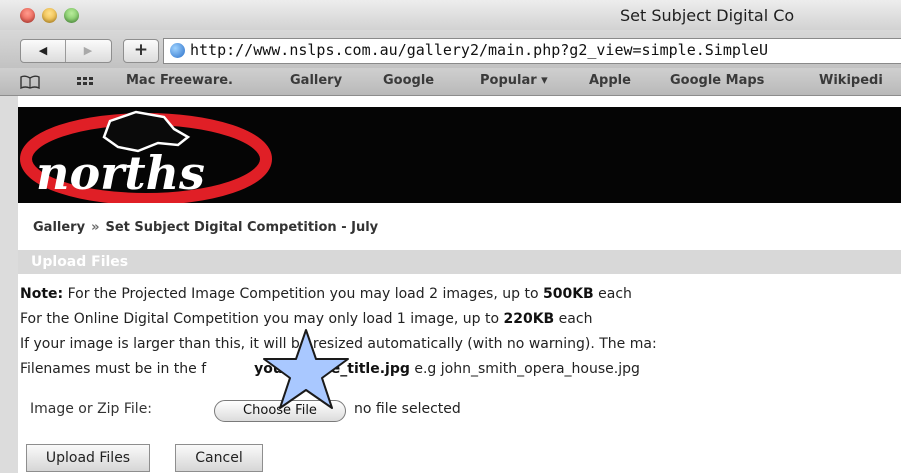 Image resolution: width=901 pixels, height=473 pixels. Describe the element at coordinates (9, 284) in the screenshot. I see `page-left-border` at that location.